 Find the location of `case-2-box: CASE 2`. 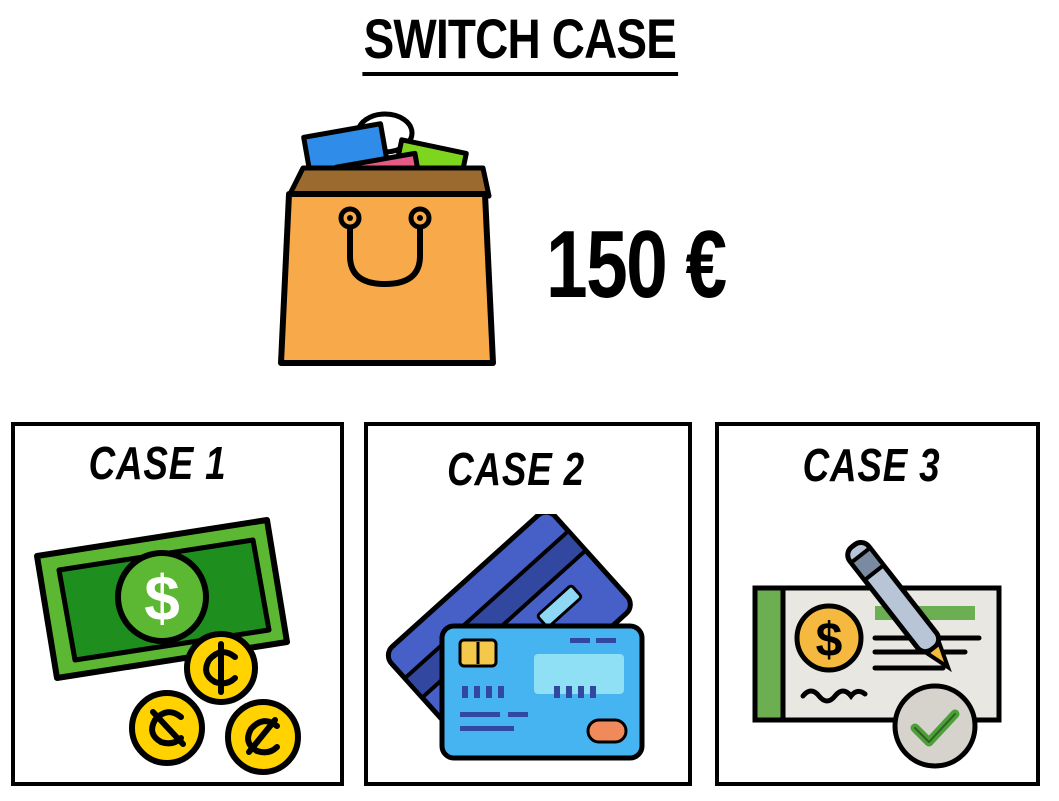

case-2-box: CASE 2 is located at coordinates (528, 604).